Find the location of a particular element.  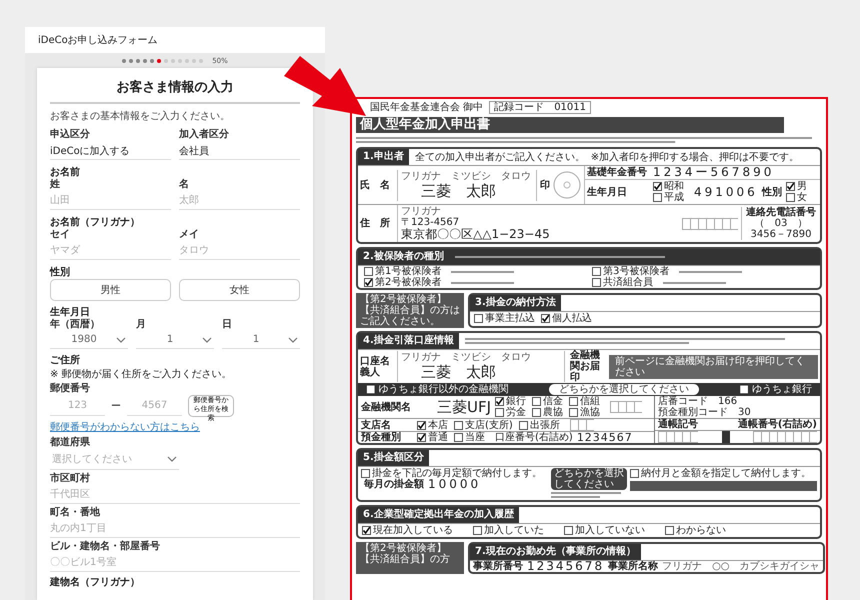

phone-area-code: （ 03 ） is located at coordinates (781, 223).